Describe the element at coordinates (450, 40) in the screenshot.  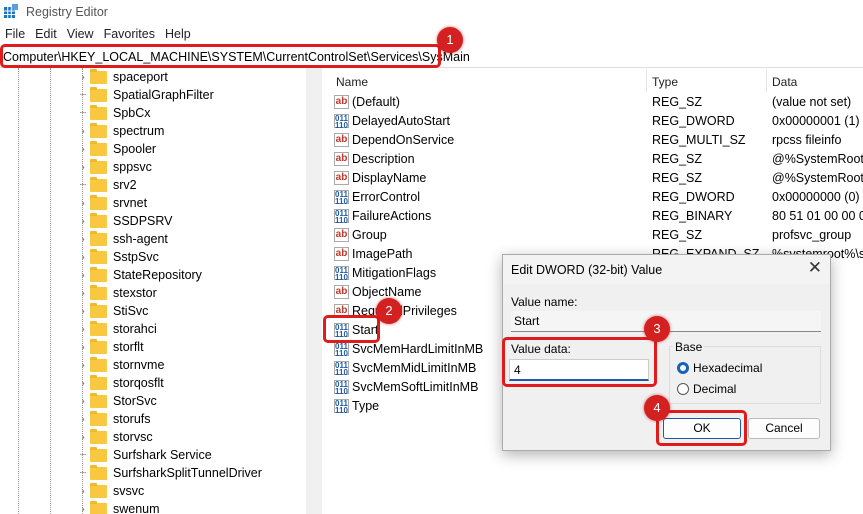
I see `annotation-badge-1: 1` at that location.